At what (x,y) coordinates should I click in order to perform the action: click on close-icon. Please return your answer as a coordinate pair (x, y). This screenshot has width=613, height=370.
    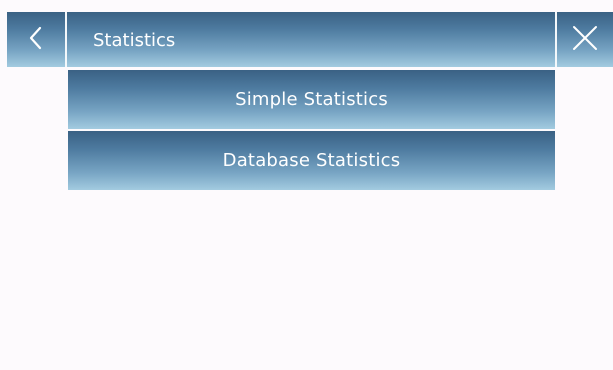
    Looking at the image, I should click on (585, 40).